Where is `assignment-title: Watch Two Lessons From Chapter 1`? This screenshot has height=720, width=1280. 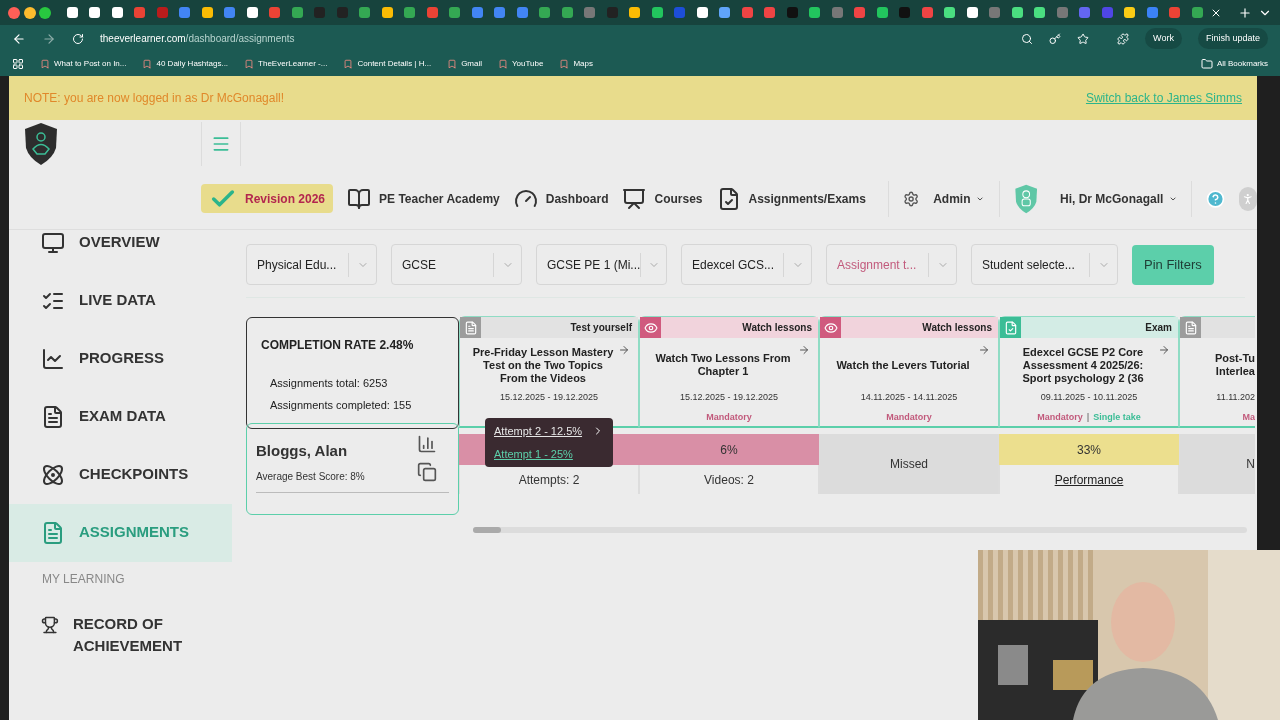 assignment-title: Watch Two Lessons From Chapter 1 is located at coordinates (723, 365).